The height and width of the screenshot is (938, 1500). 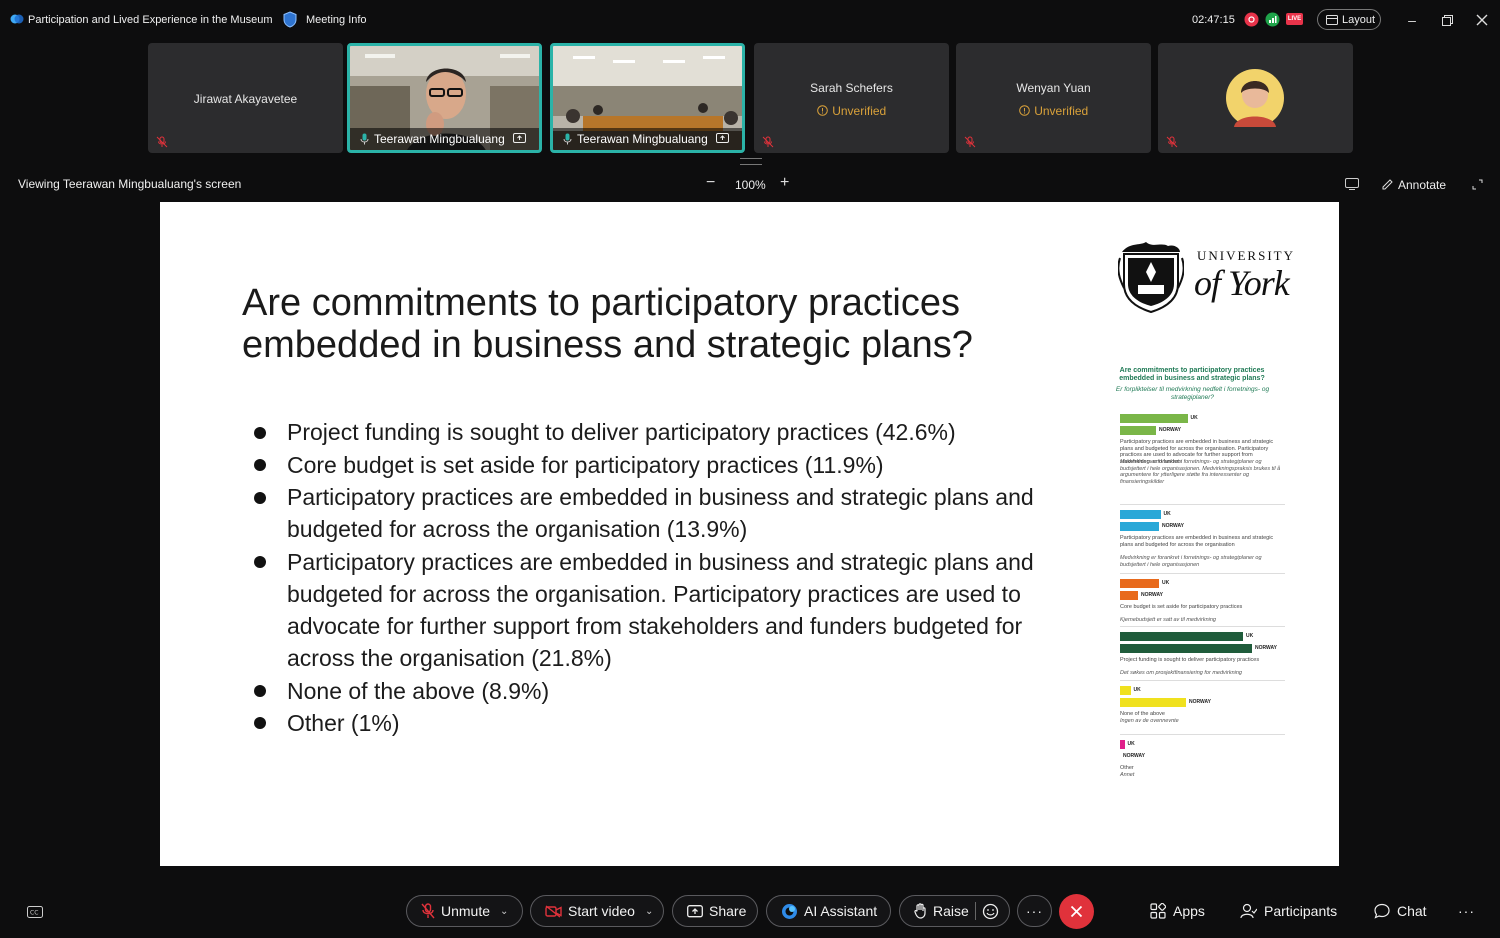 I want to click on meeting-info-link: Meeting Info, so click(x=336, y=20).